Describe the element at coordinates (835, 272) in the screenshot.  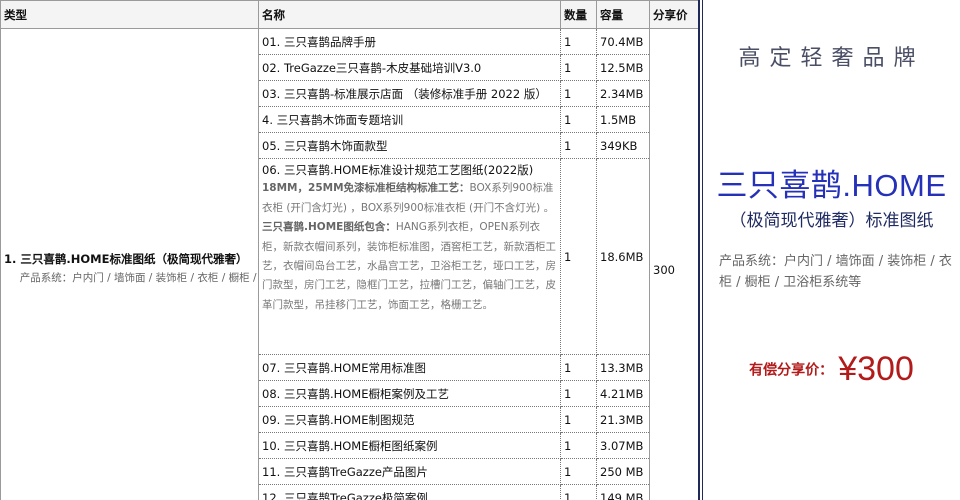
I see `product-systems: 产品系统：户内门 / 墙饰面 / 装饰柜 / 衣柜 / 橱柜 / 卫浴柜系统等` at that location.